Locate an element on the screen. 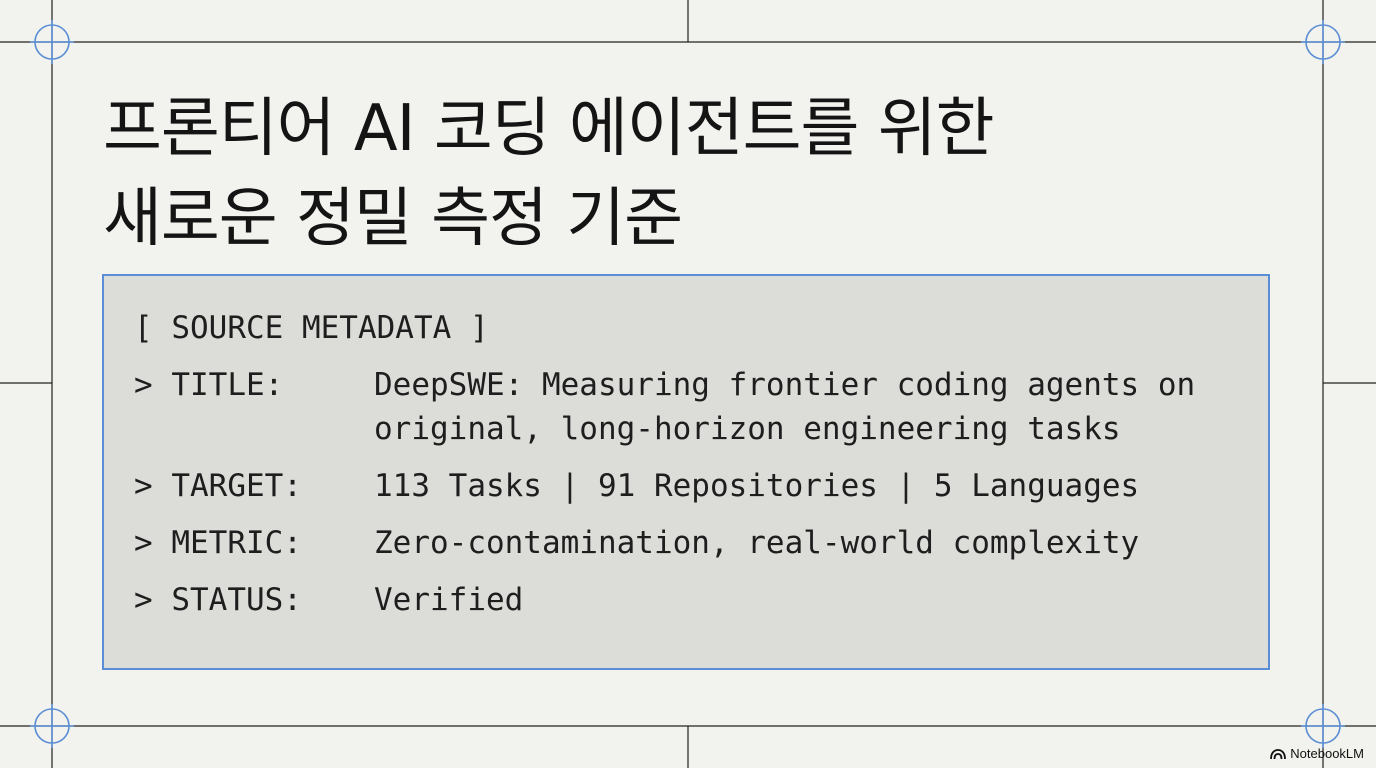 This screenshot has width=1376, height=768. crosshair-top-left-icon is located at coordinates (52, 42).